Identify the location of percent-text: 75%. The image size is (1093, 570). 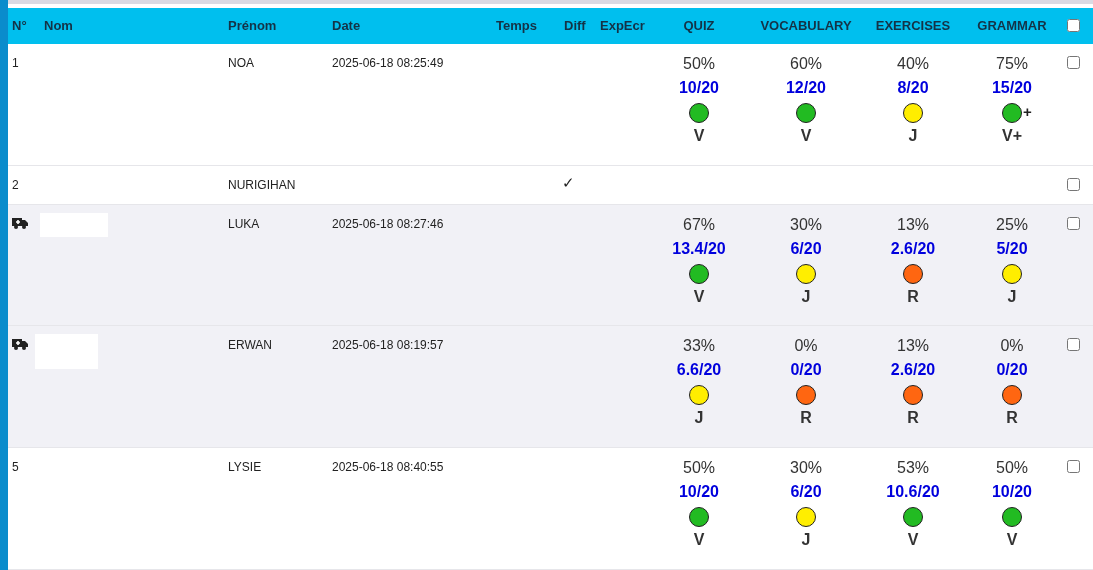
(1012, 64).